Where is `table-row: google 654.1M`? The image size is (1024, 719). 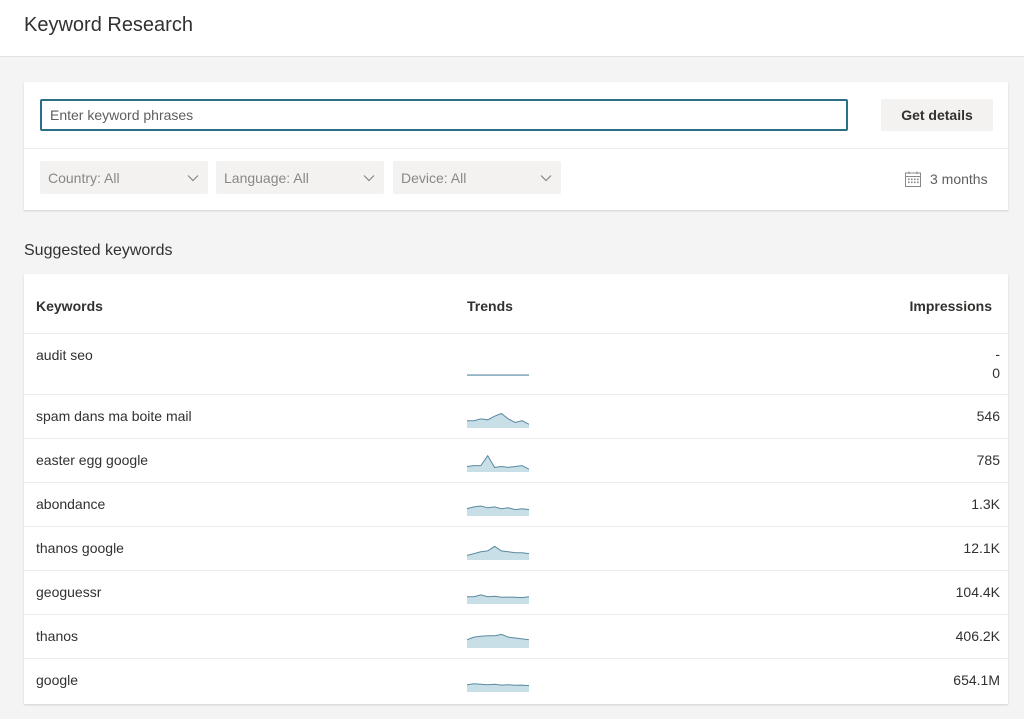 table-row: google 654.1M is located at coordinates (516, 681).